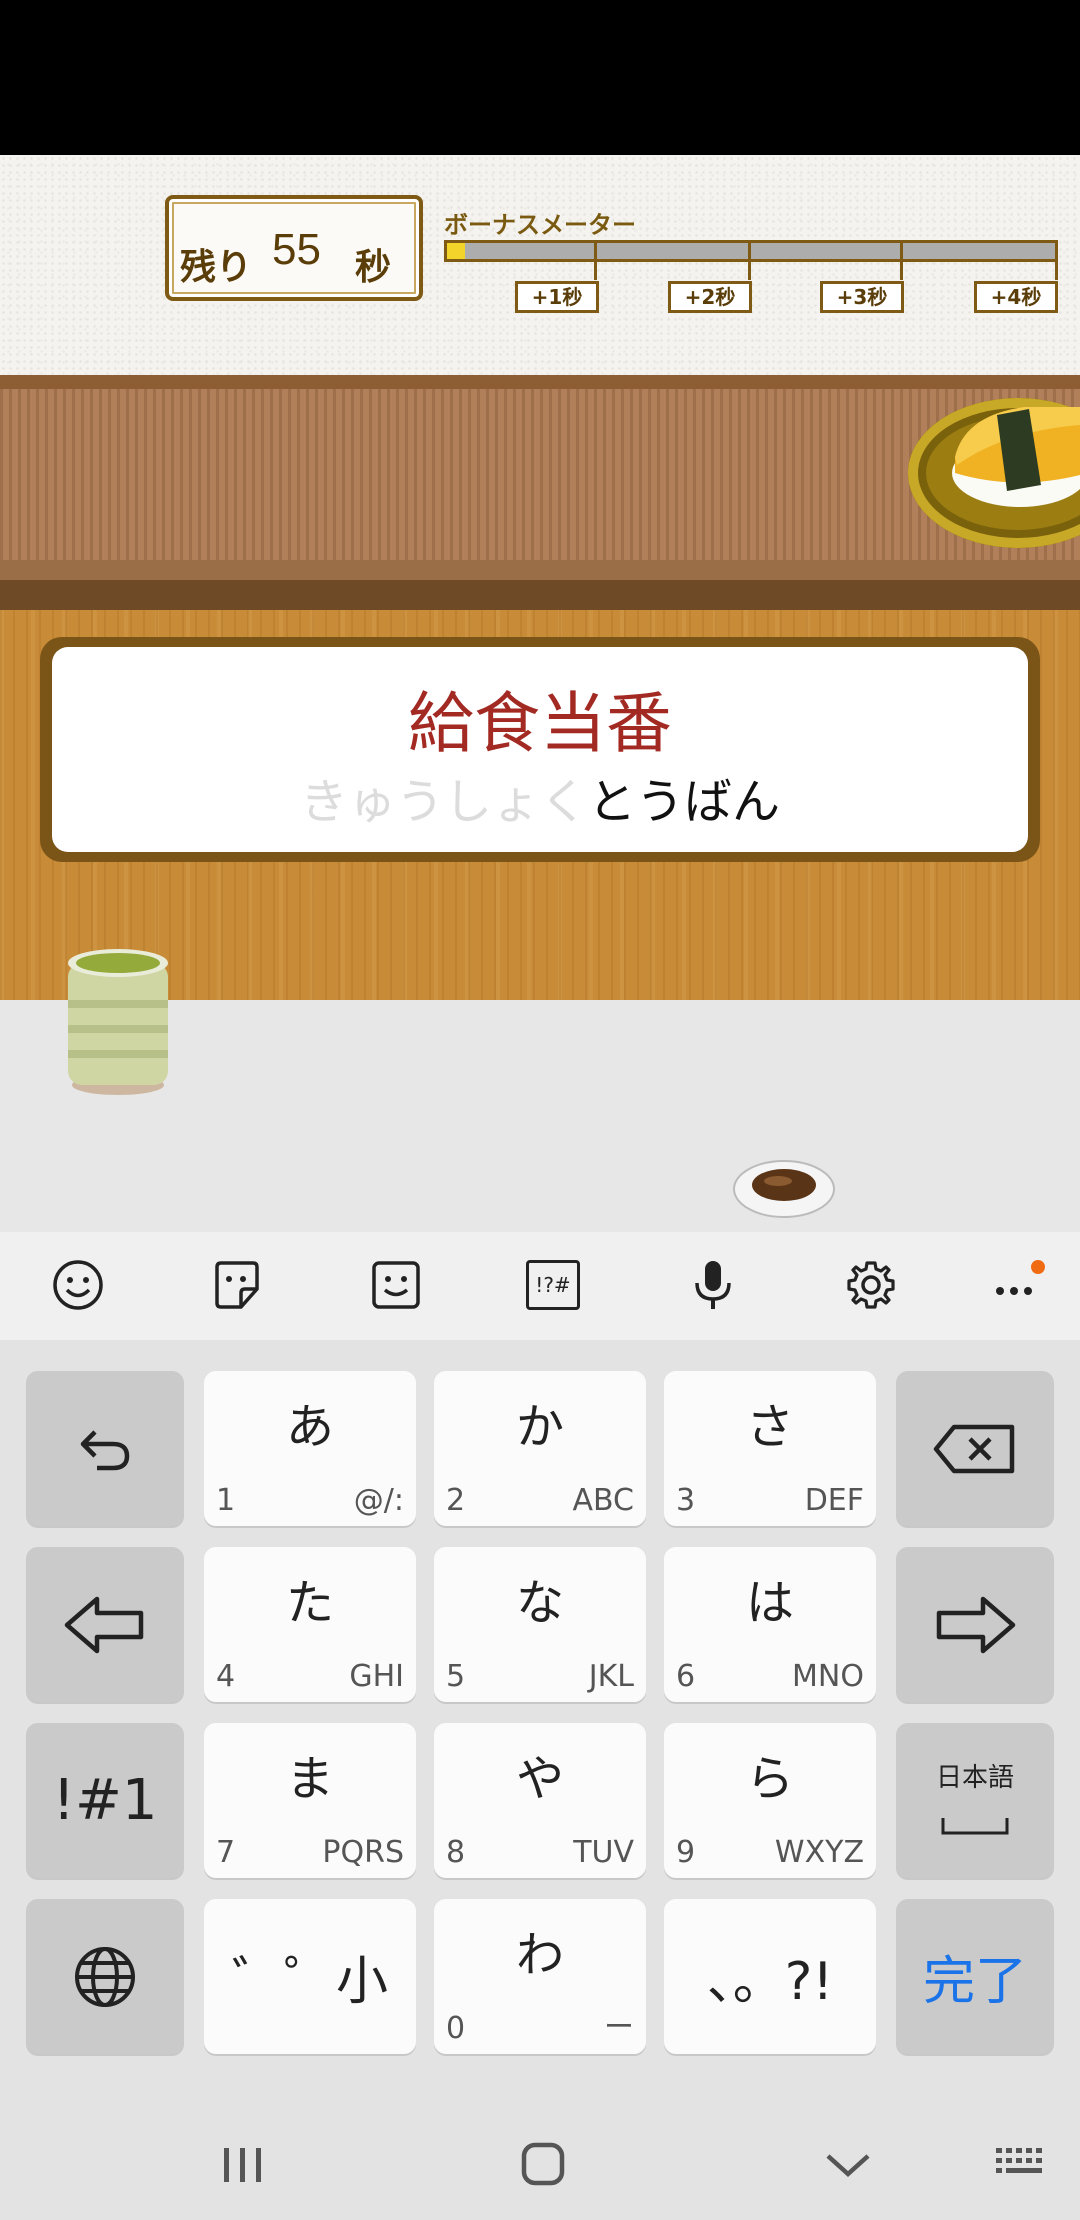  I want to click on key-sub-label: DEF, so click(834, 1500).